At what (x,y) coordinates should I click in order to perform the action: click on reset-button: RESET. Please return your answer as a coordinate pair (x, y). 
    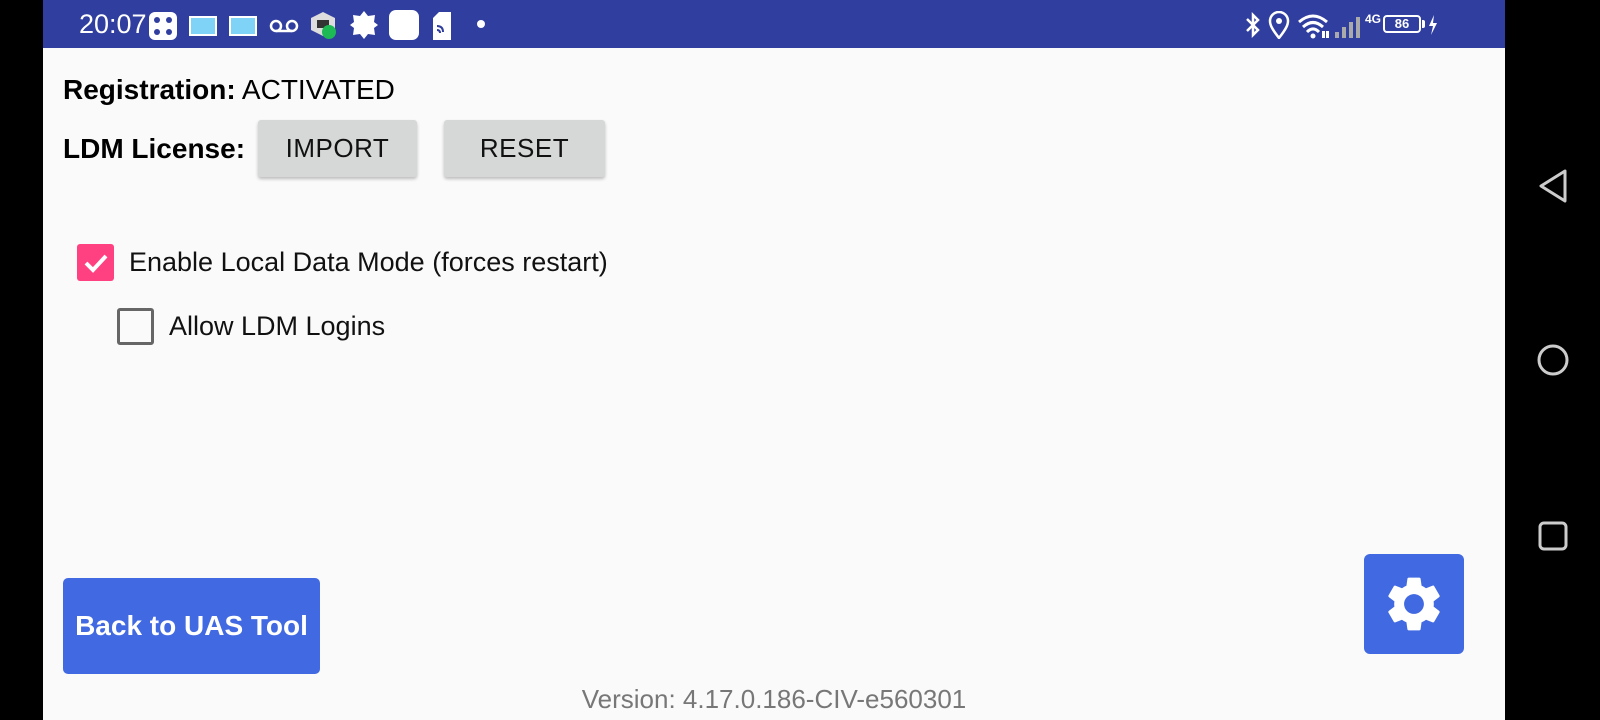
    Looking at the image, I should click on (524, 148).